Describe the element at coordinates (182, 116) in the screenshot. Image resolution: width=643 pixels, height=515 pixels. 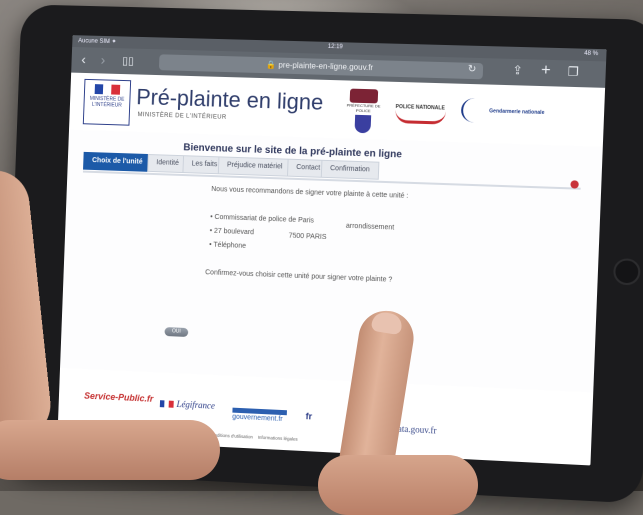
I see `site-subtitle: MINISTÈRE DE L'INTÉRIEUR` at that location.